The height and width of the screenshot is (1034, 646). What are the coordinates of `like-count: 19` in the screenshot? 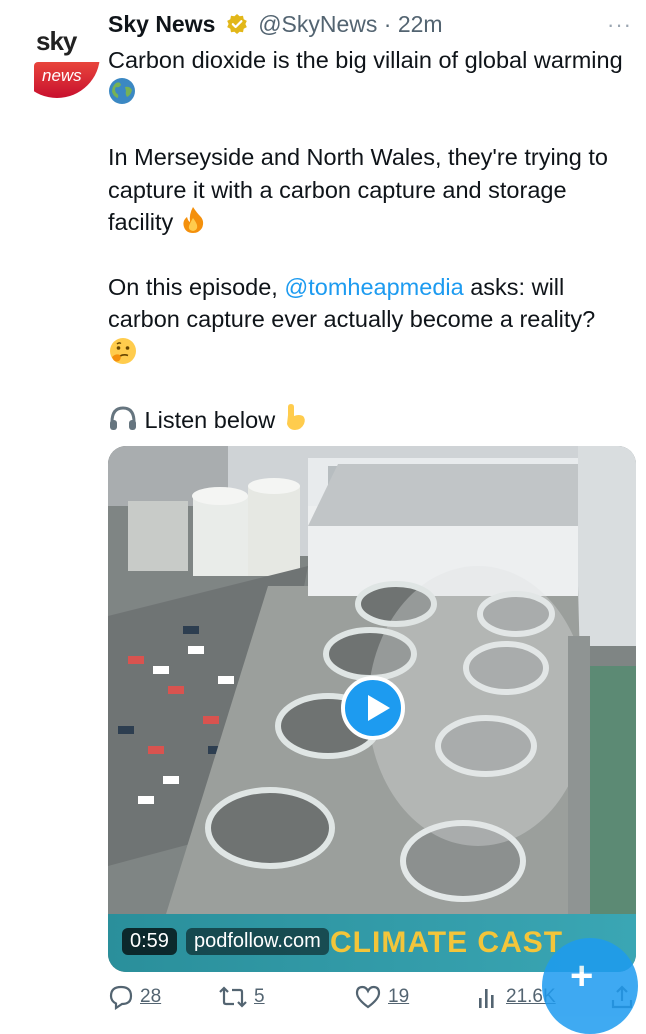 It's located at (399, 996).